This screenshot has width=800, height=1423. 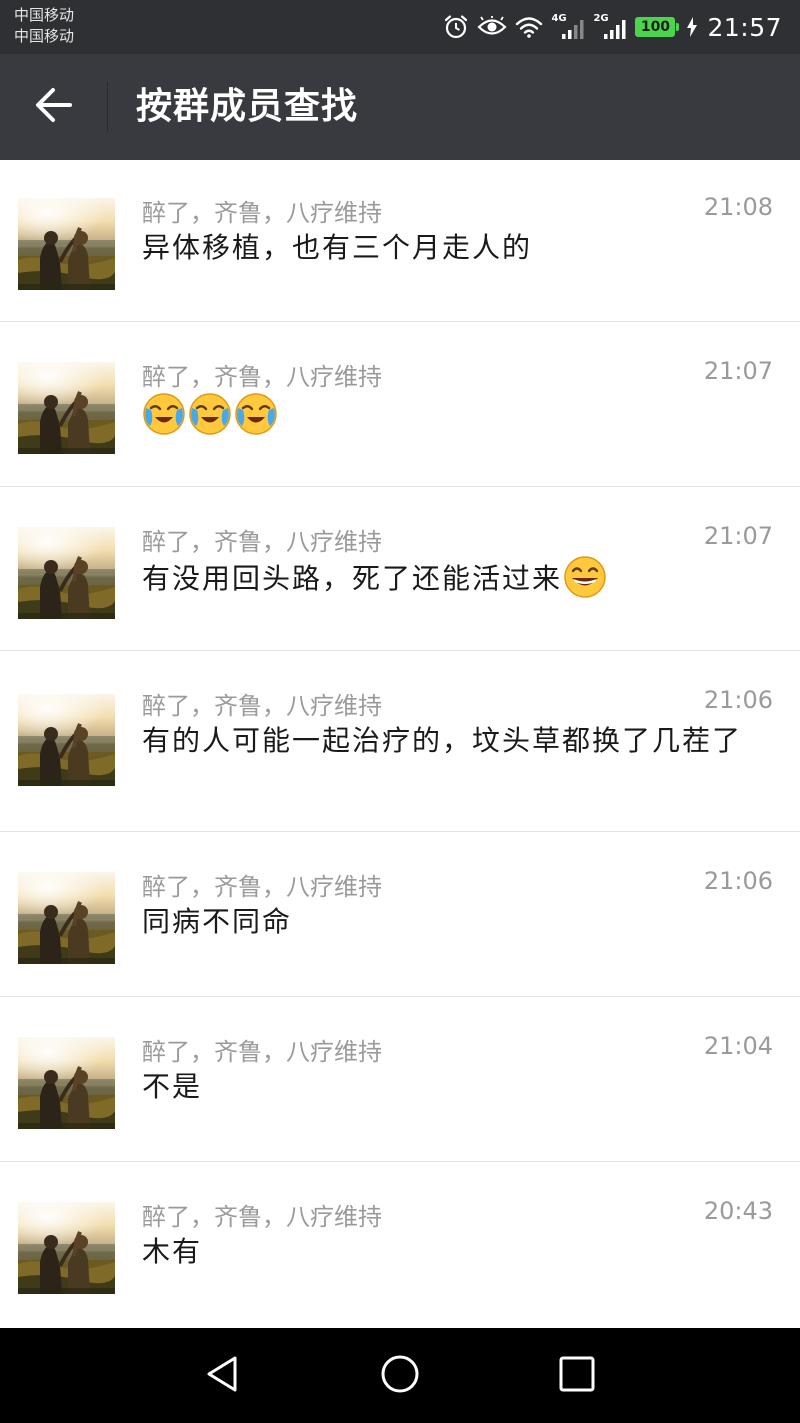 What do you see at coordinates (217, 921) in the screenshot?
I see `message-text: 同病不同命` at bounding box center [217, 921].